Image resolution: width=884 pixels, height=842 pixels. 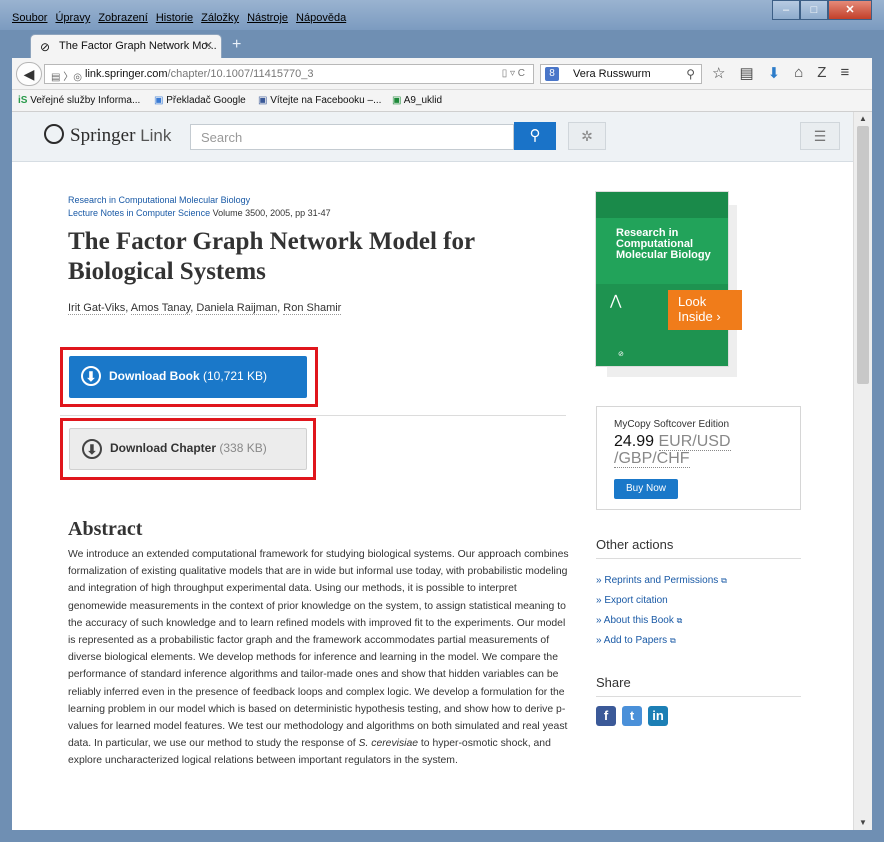 What do you see at coordinates (200, 100) in the screenshot?
I see `bookmark-item: ▣ Překladač Google` at bounding box center [200, 100].